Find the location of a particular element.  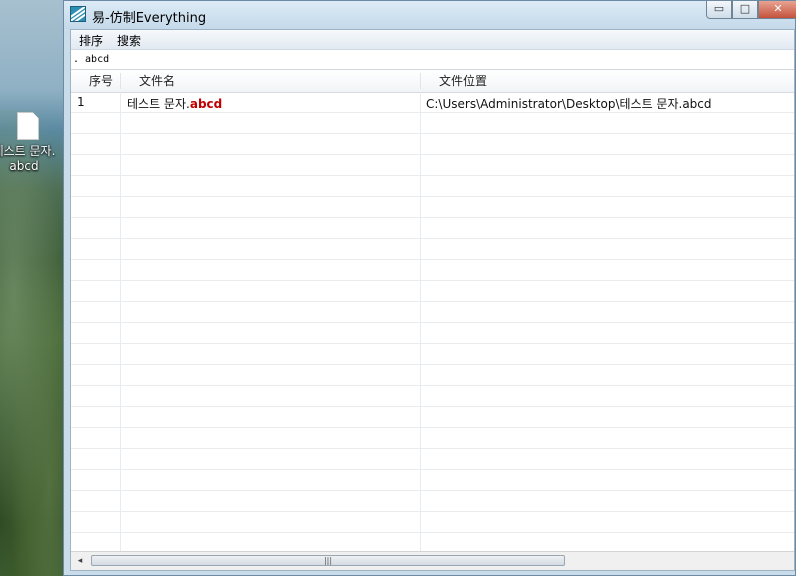

menu-item-search: 搜索 is located at coordinates (129, 40).